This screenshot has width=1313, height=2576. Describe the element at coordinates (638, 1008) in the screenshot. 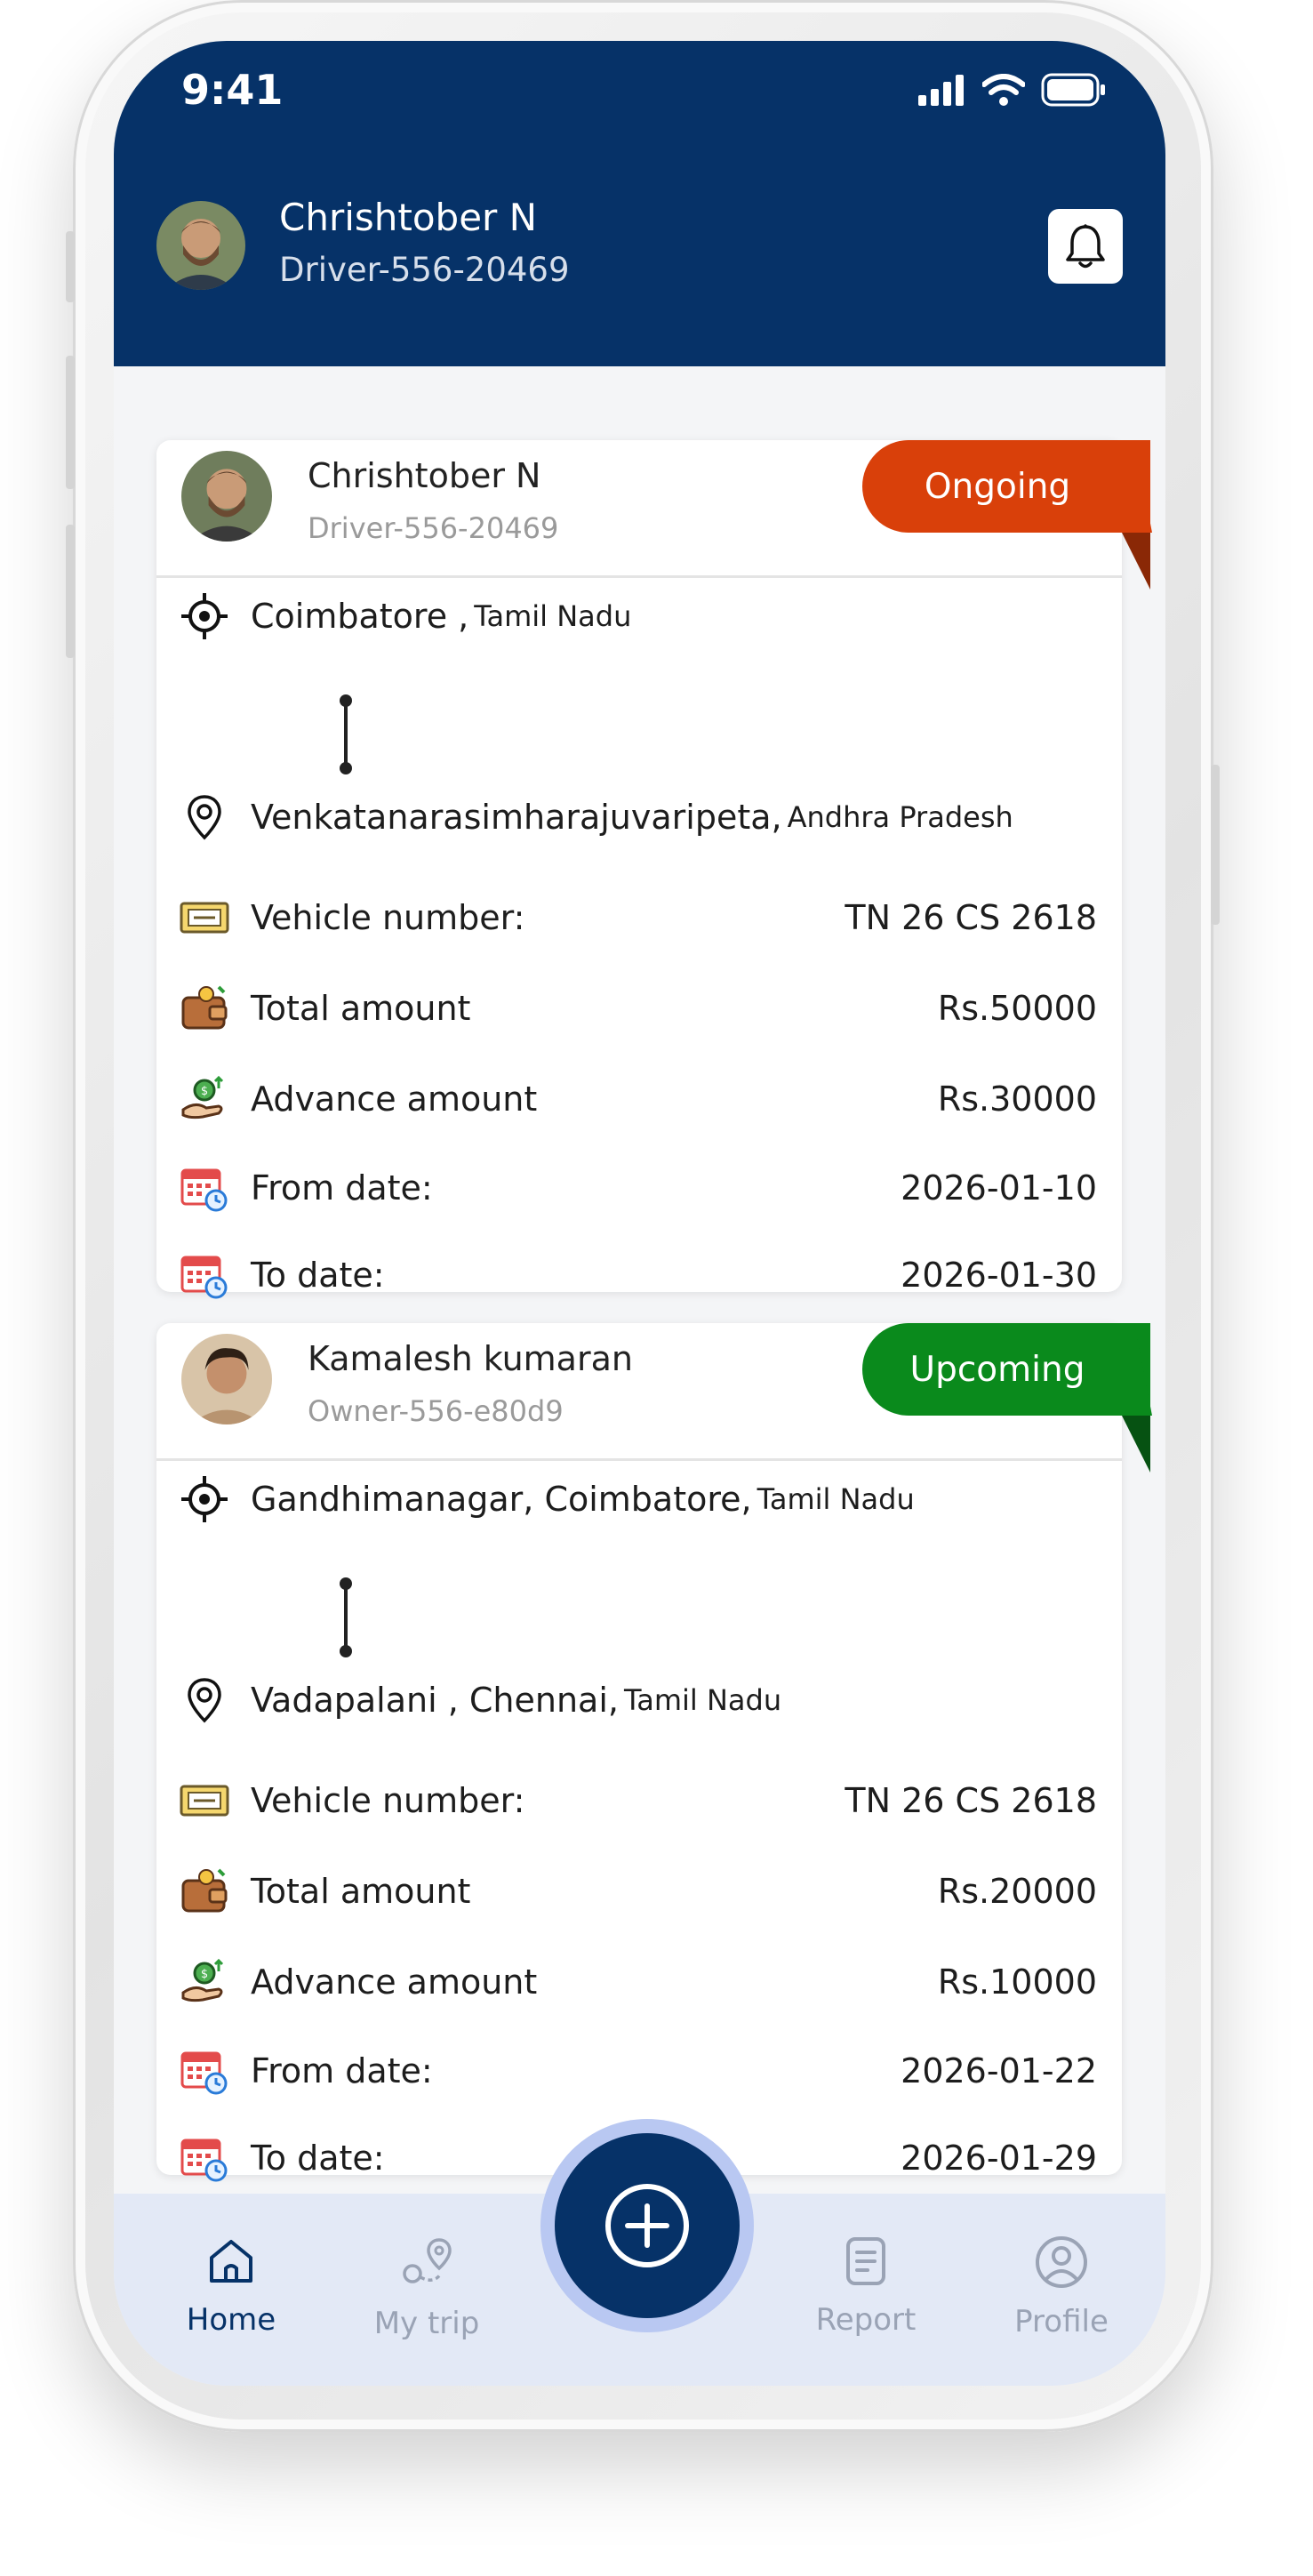

I see `total-amount-row: Total amount Rs.50000` at that location.